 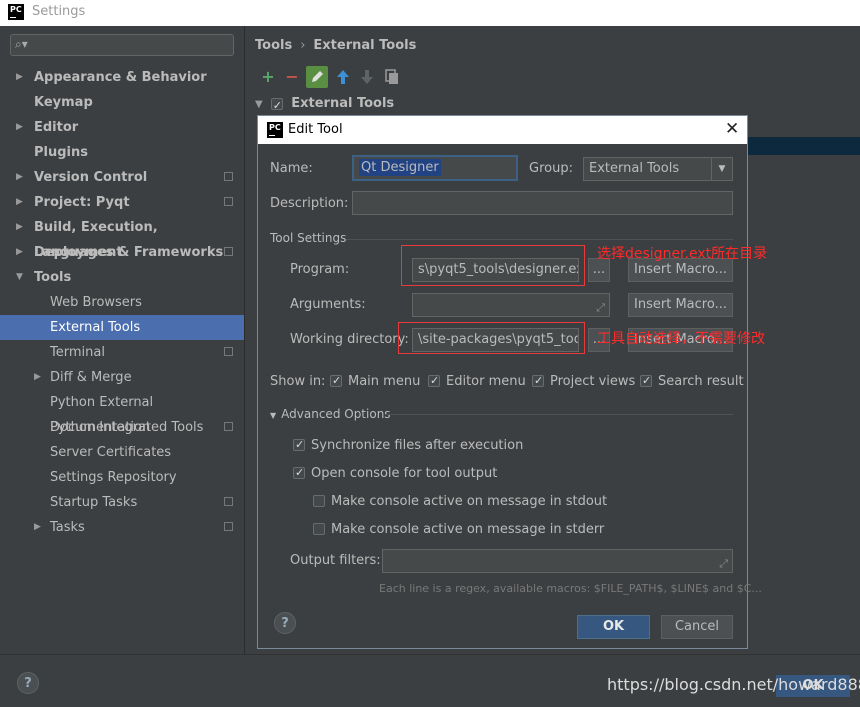 What do you see at coordinates (335, 560) in the screenshot?
I see `output-filters-label: Output filters:` at bounding box center [335, 560].